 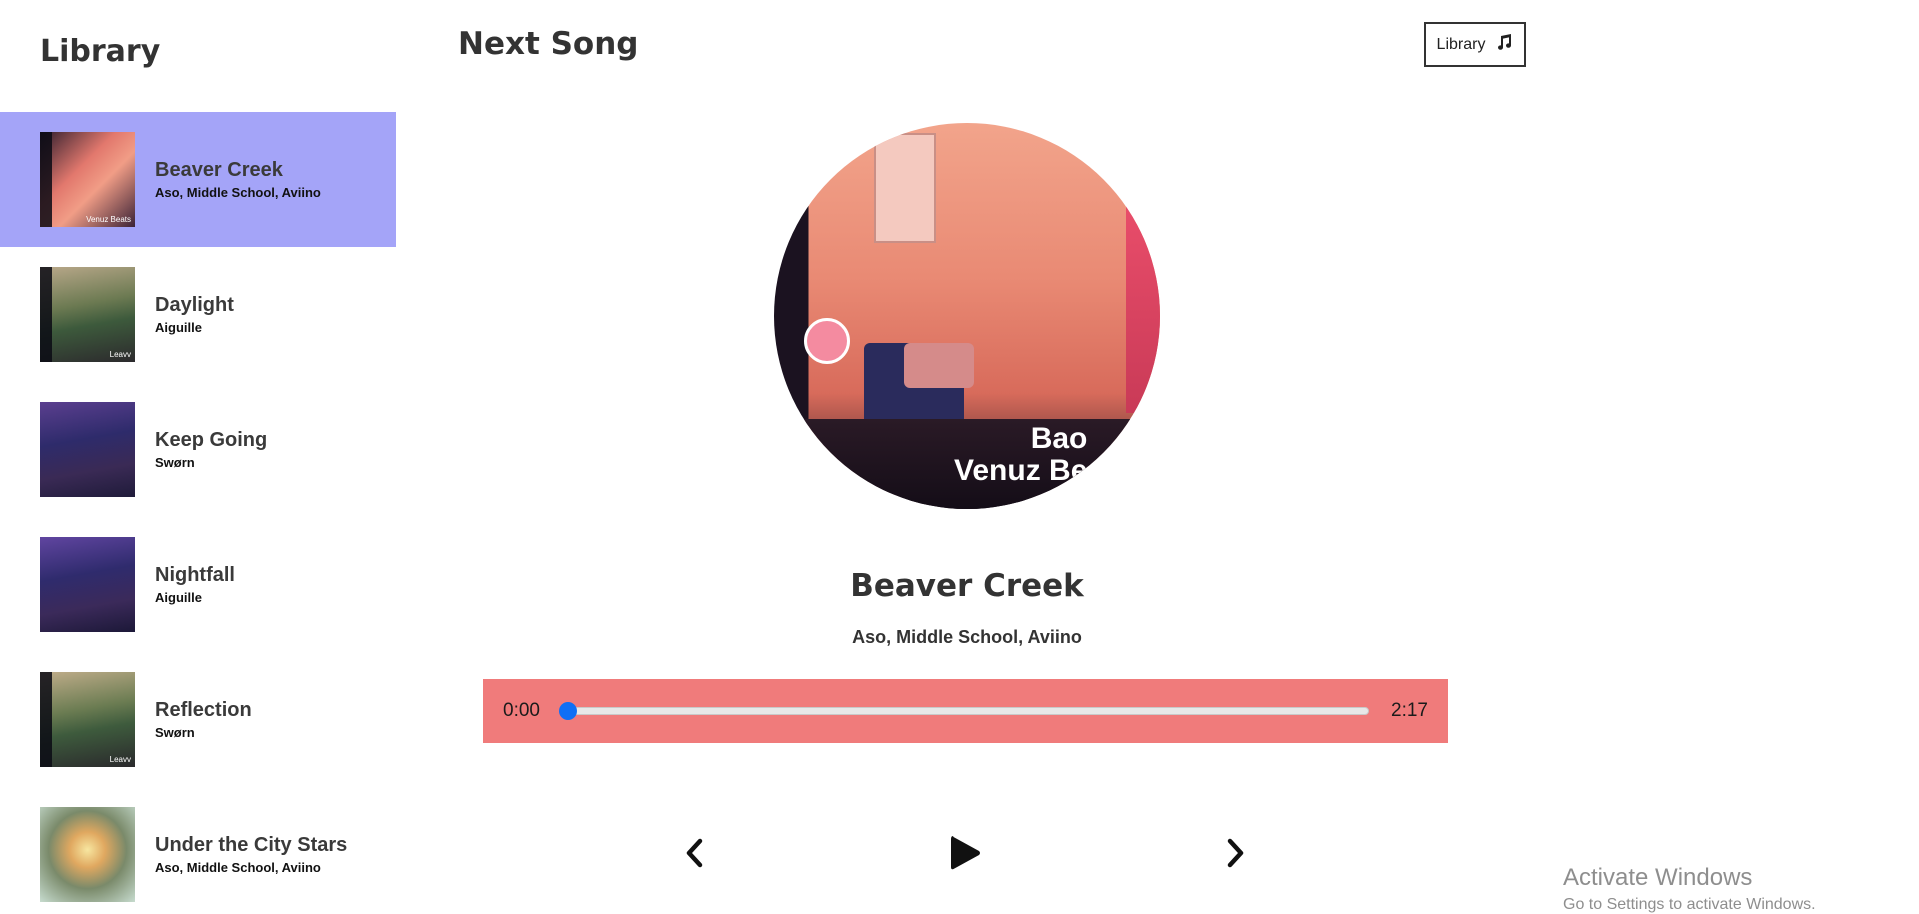 What do you see at coordinates (100, 51) in the screenshot?
I see `library-title: Library` at bounding box center [100, 51].